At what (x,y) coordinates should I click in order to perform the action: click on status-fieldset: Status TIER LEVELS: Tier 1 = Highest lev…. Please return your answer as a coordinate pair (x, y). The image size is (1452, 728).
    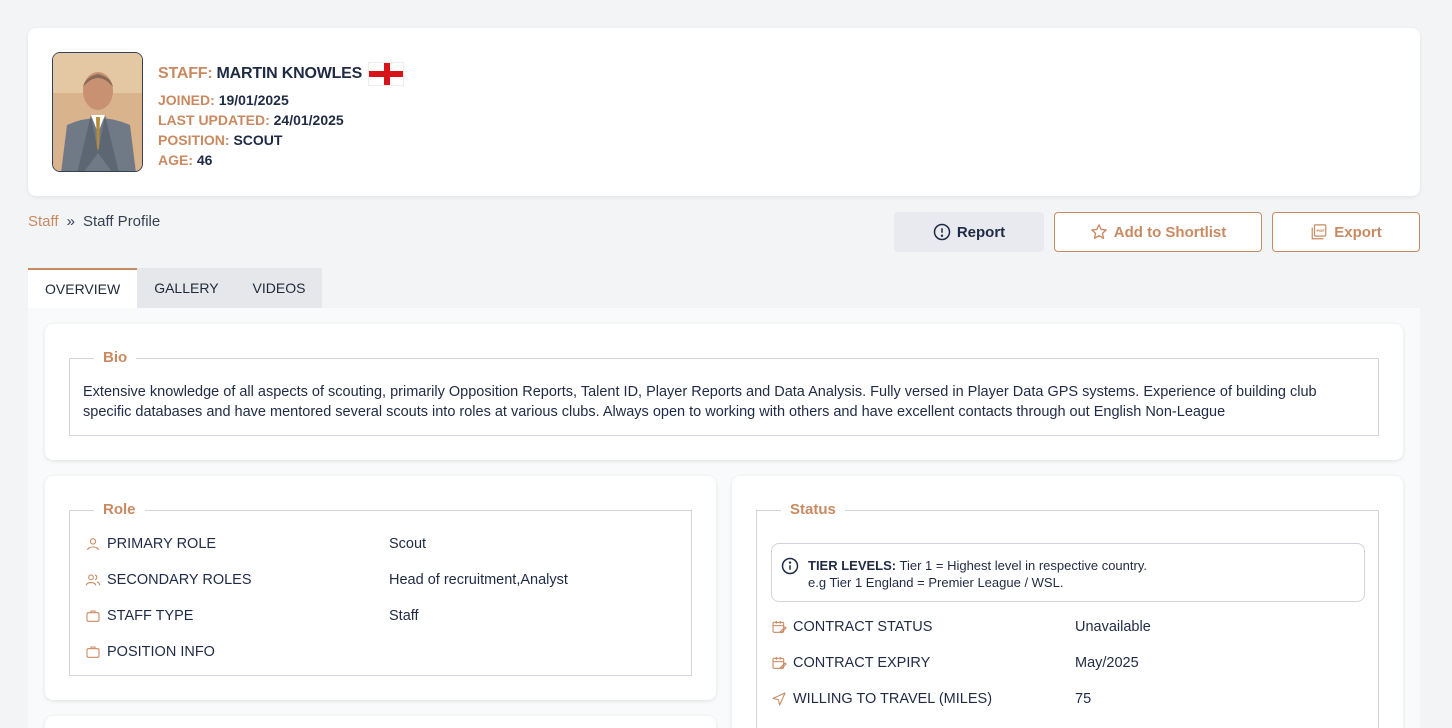
    Looking at the image, I should click on (1067, 614).